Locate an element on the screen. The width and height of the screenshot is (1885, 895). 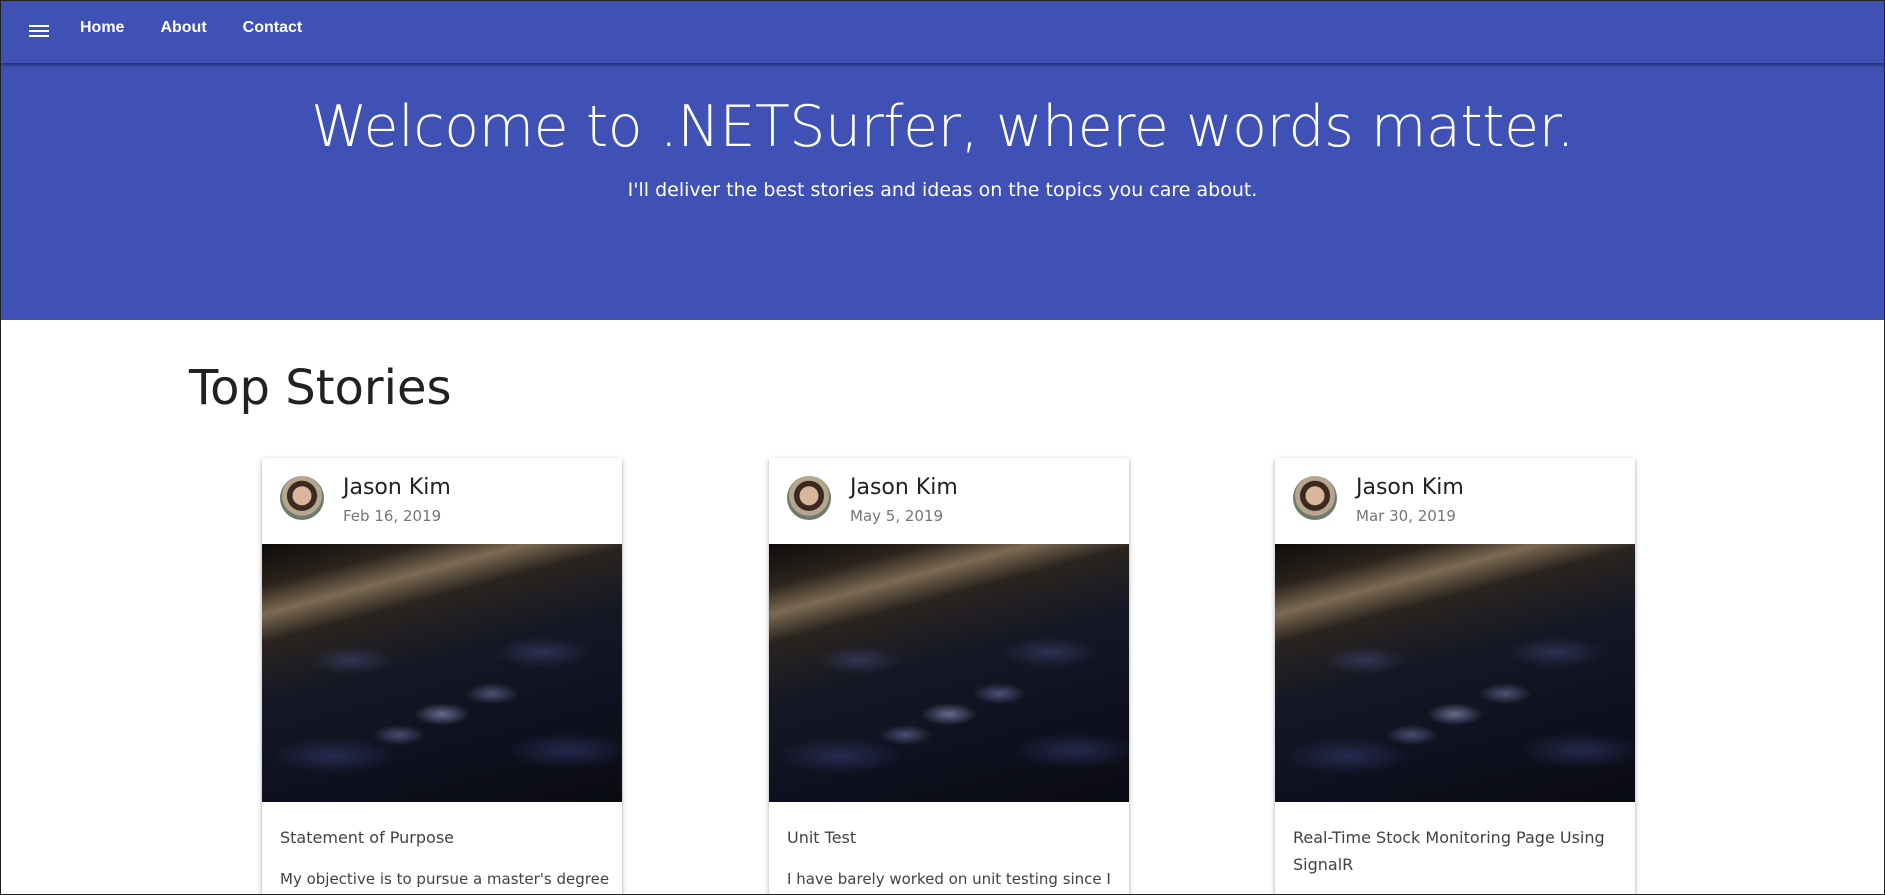
nav-link-home: Home is located at coordinates (102, 28).